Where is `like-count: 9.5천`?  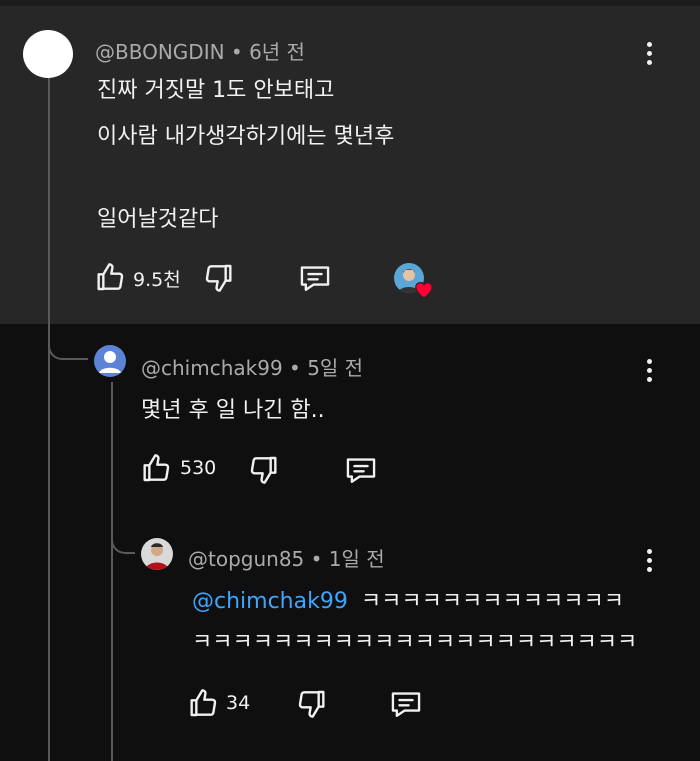
like-count: 9.5천 is located at coordinates (157, 280).